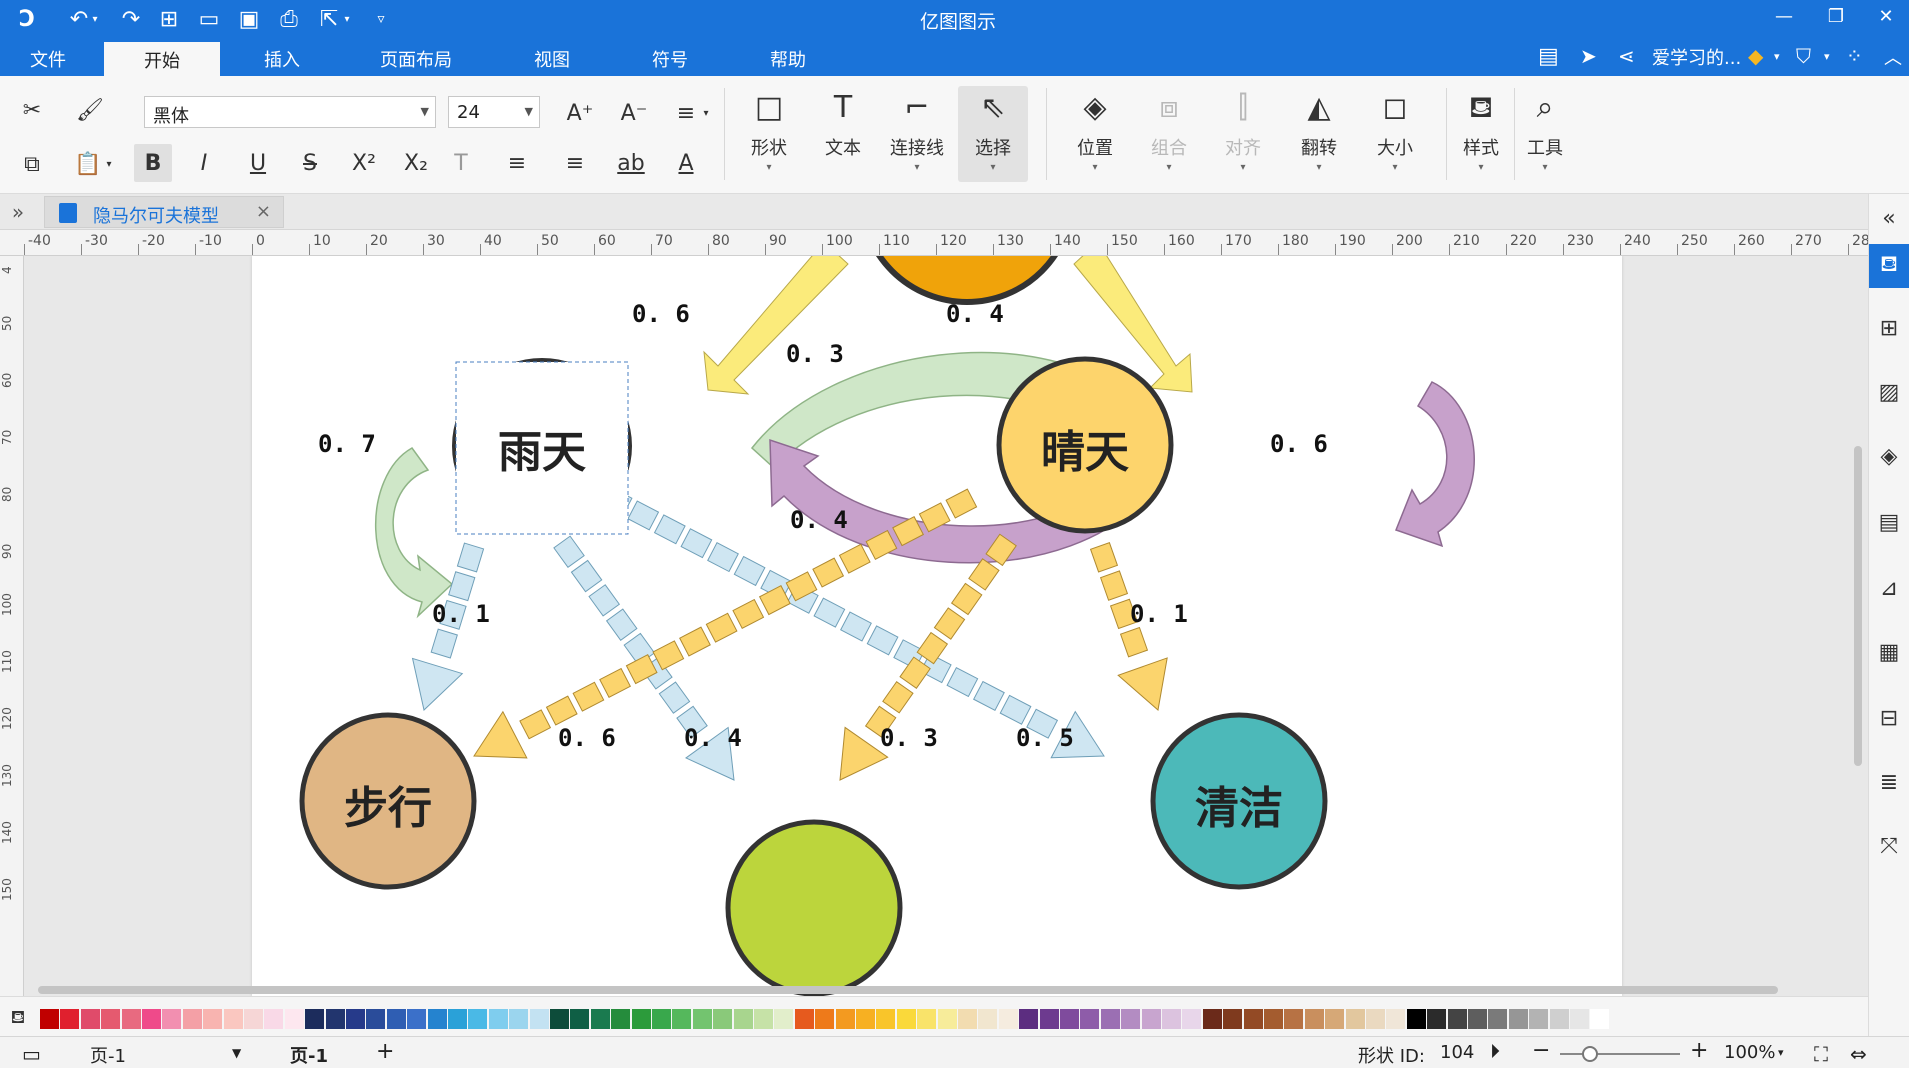 Image resolution: width=1909 pixels, height=1068 pixels. Describe the element at coordinates (416, 59) in the screenshot. I see `menu-page-layout: 页面布局` at that location.